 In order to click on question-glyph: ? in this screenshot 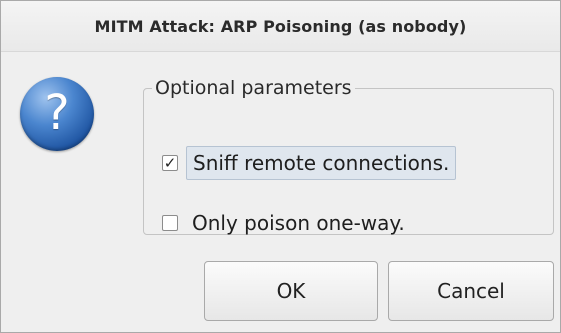, I will do `click(57, 113)`.